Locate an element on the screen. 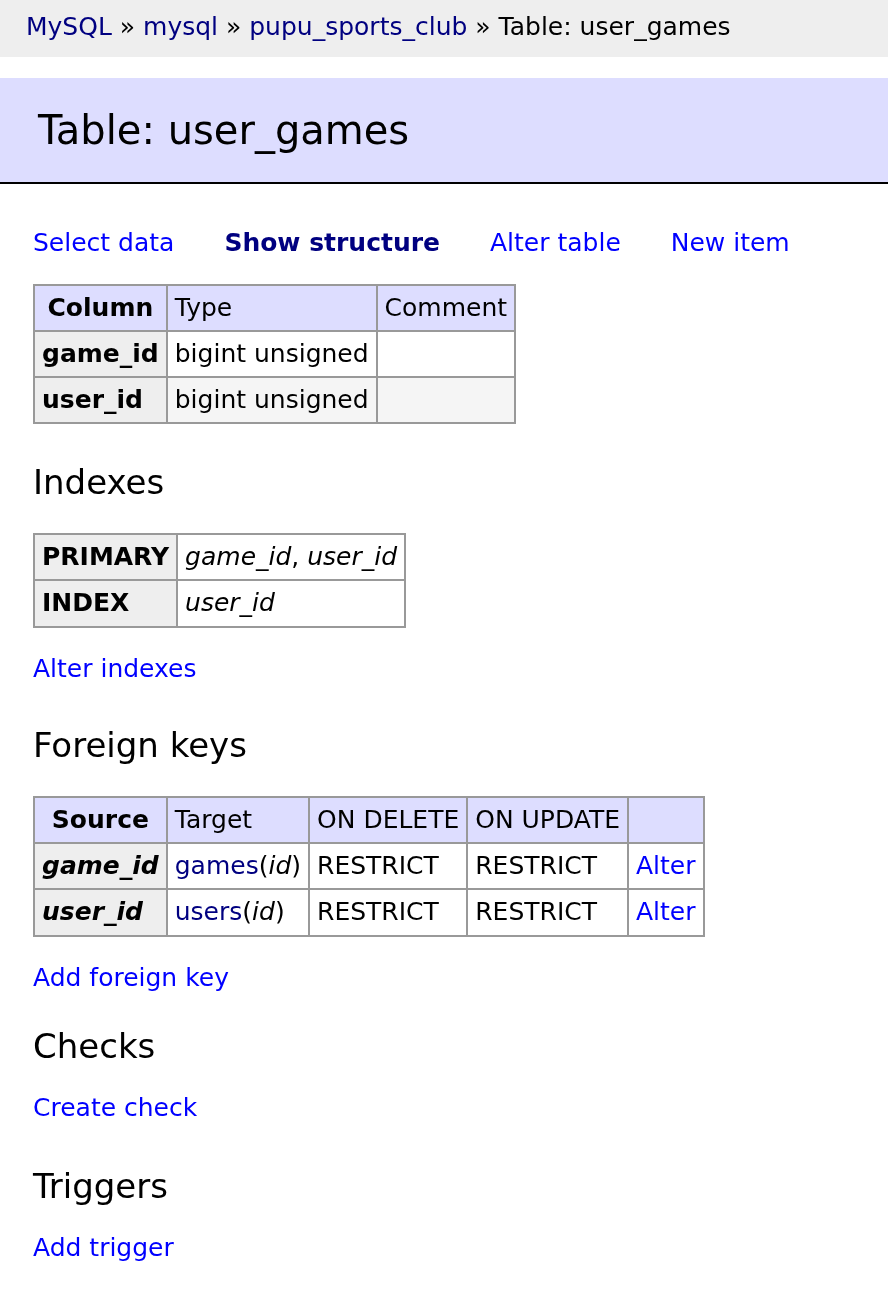 This screenshot has width=888, height=1310. nav-link: Show structure is located at coordinates (332, 243).